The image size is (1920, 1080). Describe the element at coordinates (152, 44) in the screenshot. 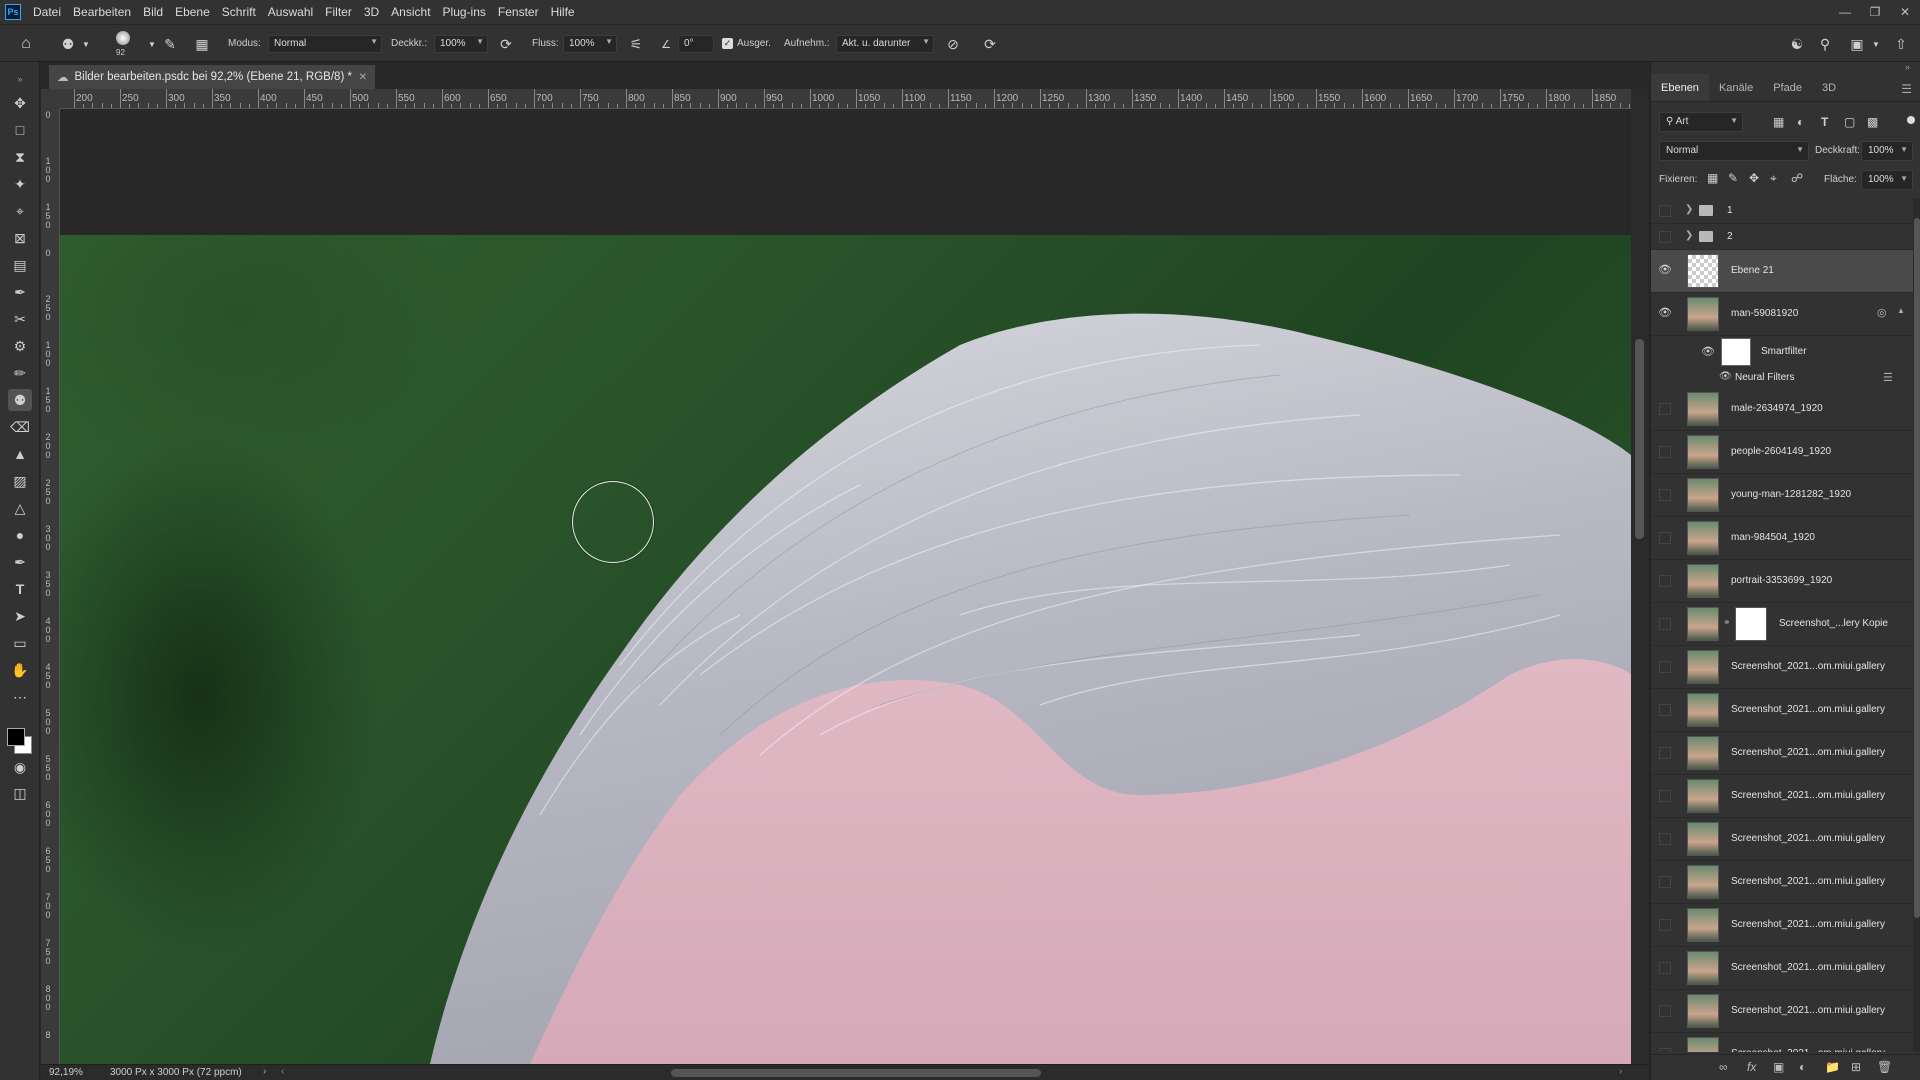

I see `brush-picker-chevron-icon: ▼` at that location.